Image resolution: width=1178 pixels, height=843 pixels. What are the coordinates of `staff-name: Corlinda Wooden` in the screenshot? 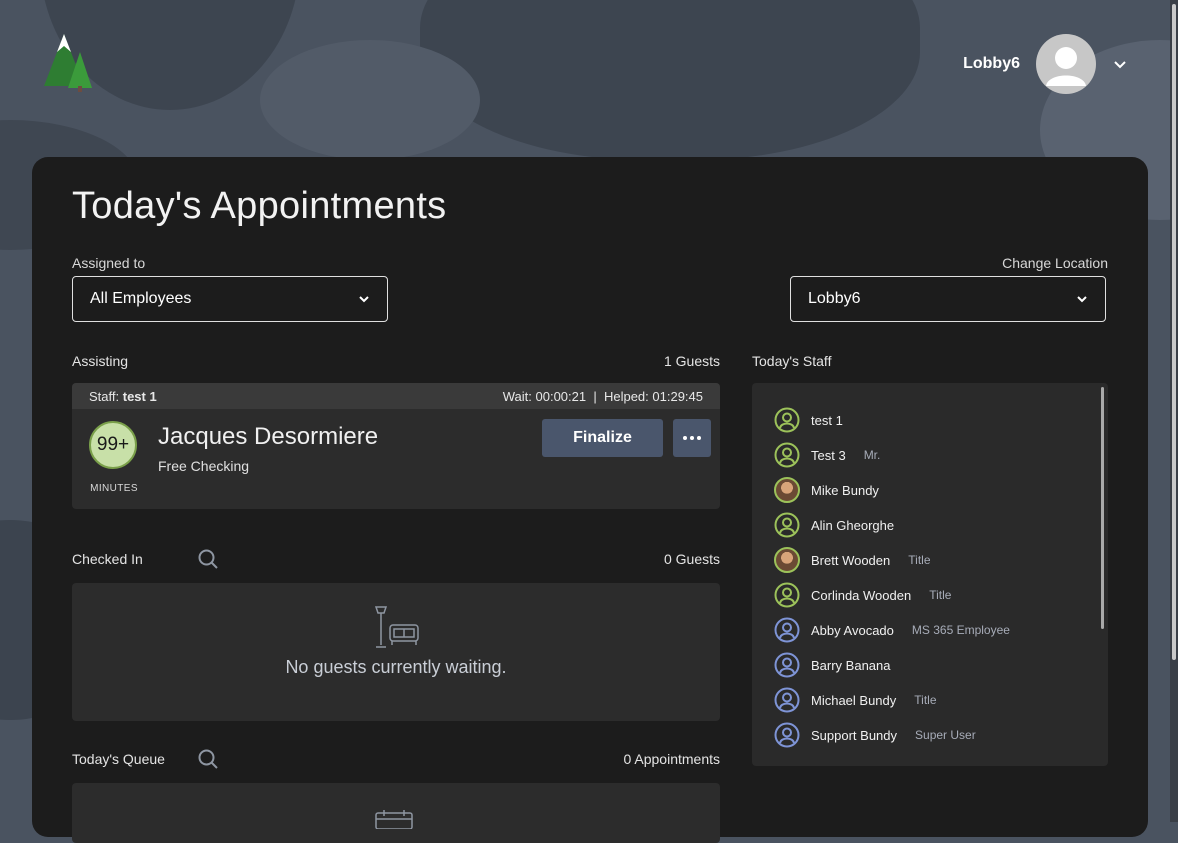 It's located at (861, 595).